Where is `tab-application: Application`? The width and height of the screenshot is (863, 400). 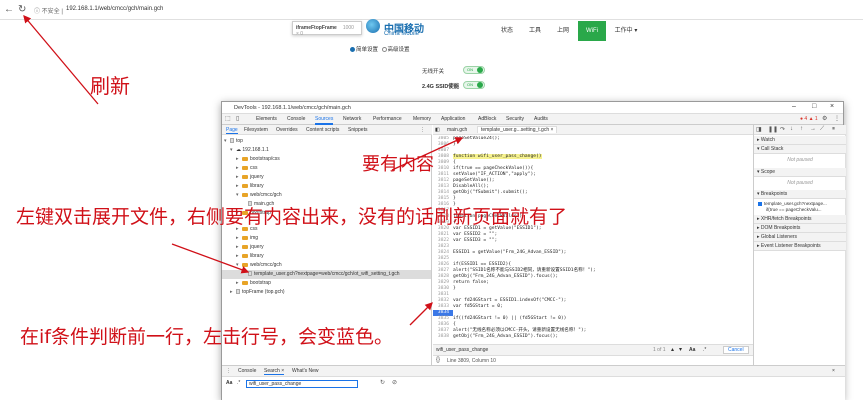 tab-application: Application is located at coordinates (453, 119).